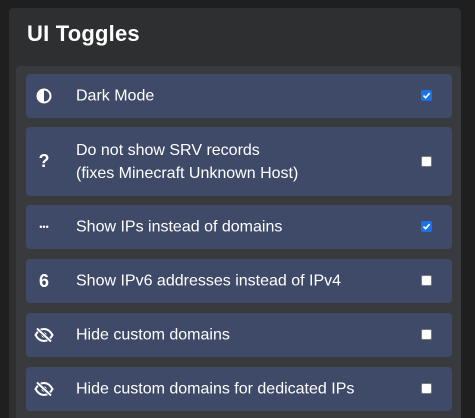 The height and width of the screenshot is (418, 475). I want to click on toggle-label: Dark Mode, so click(115, 96).